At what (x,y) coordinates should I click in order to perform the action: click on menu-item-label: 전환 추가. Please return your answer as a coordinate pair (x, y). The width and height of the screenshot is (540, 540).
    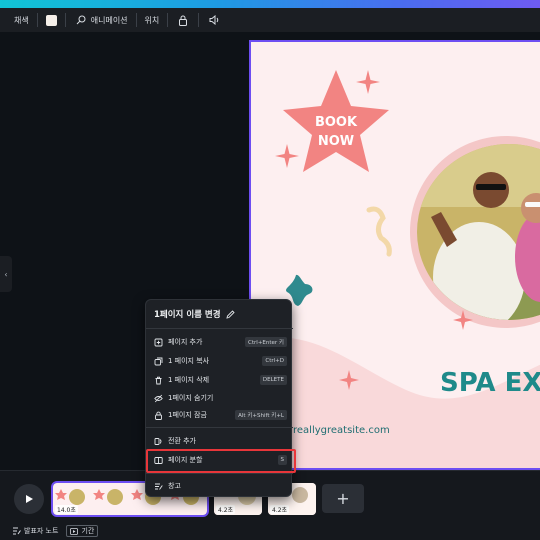
    Looking at the image, I should click on (182, 441).